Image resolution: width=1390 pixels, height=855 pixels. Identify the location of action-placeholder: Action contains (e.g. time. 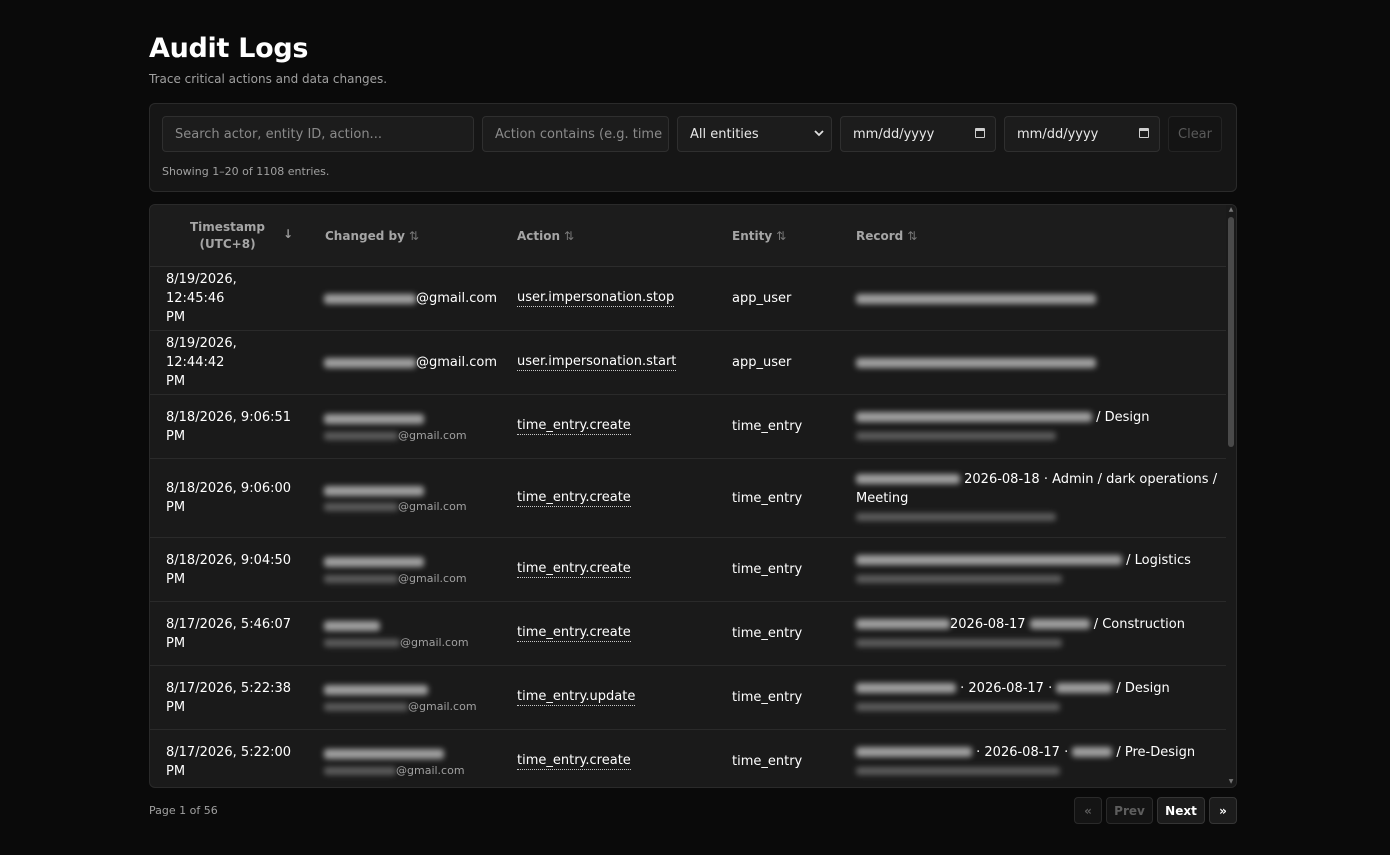
(579, 134).